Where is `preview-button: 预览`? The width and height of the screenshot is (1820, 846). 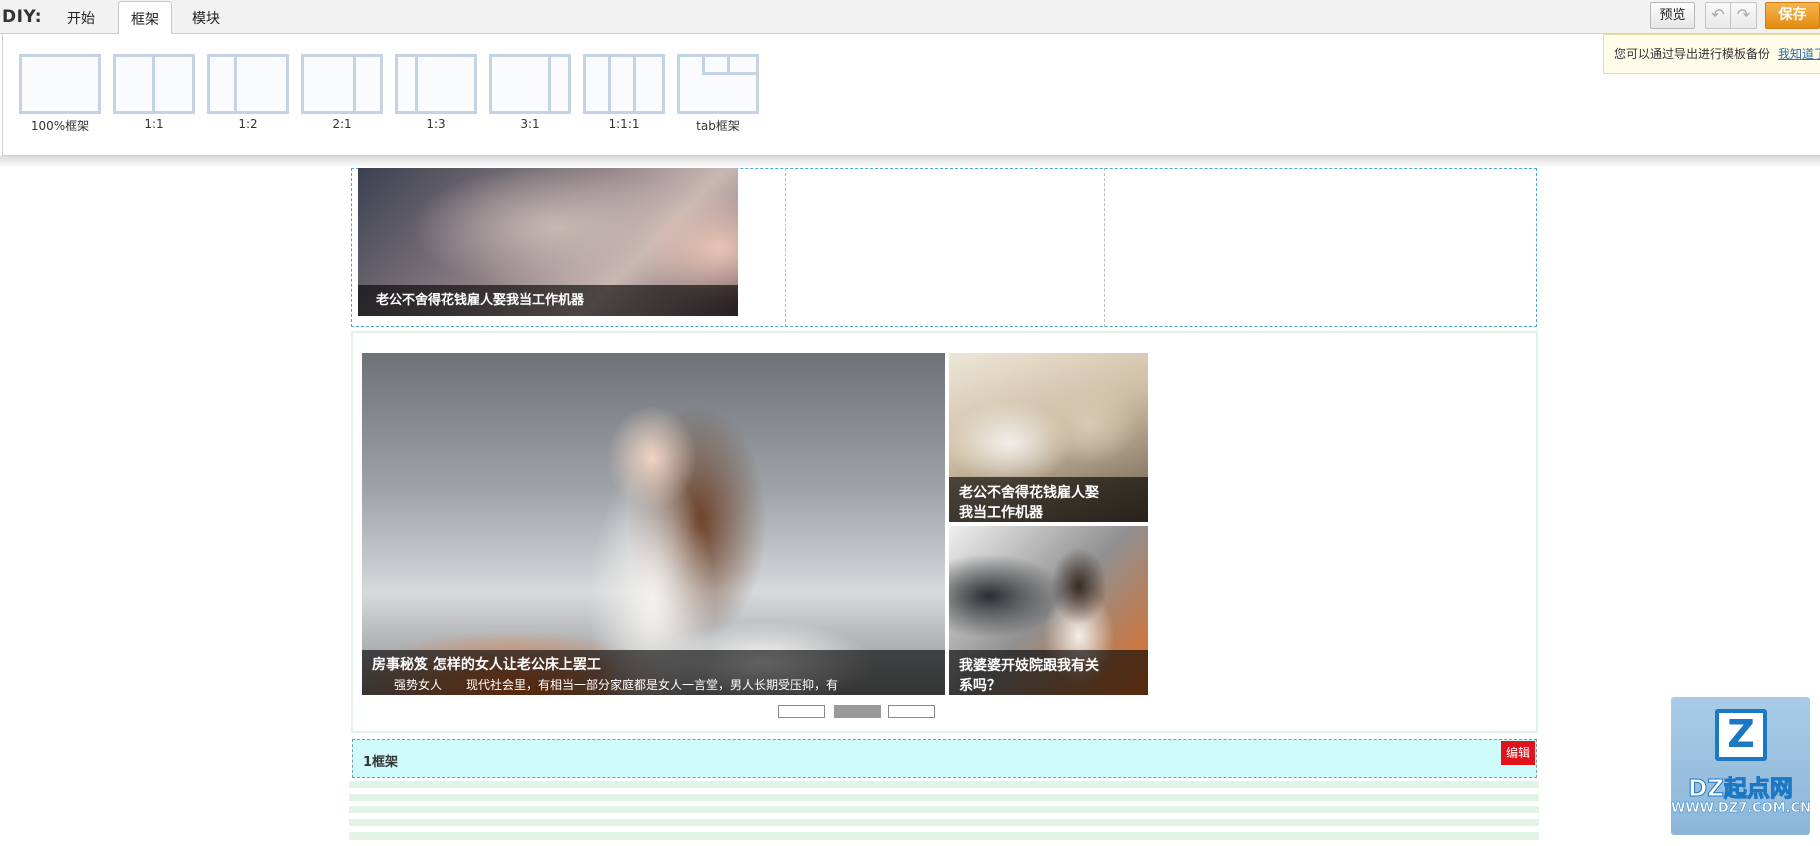 preview-button: 预览 is located at coordinates (1672, 15).